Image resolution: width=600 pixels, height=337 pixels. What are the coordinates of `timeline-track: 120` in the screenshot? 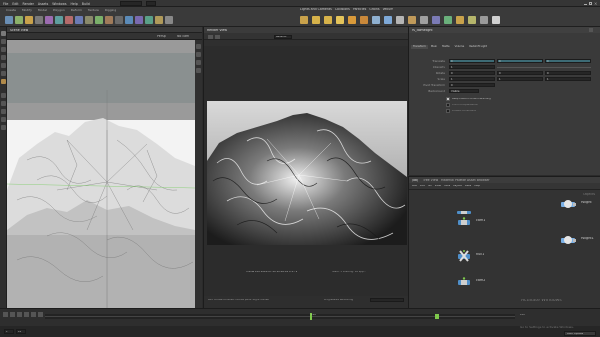 It's located at (280, 316).